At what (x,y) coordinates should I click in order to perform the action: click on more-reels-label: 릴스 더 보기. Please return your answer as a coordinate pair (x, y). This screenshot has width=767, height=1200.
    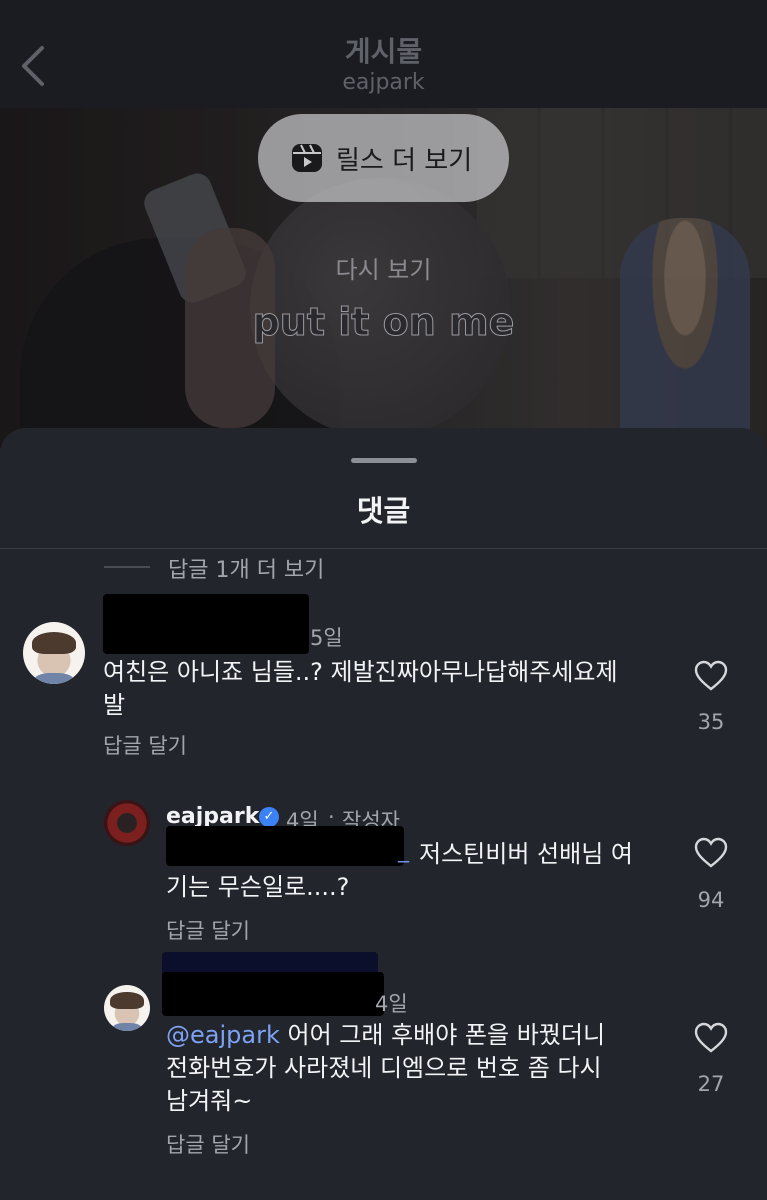
    Looking at the image, I should click on (404, 161).